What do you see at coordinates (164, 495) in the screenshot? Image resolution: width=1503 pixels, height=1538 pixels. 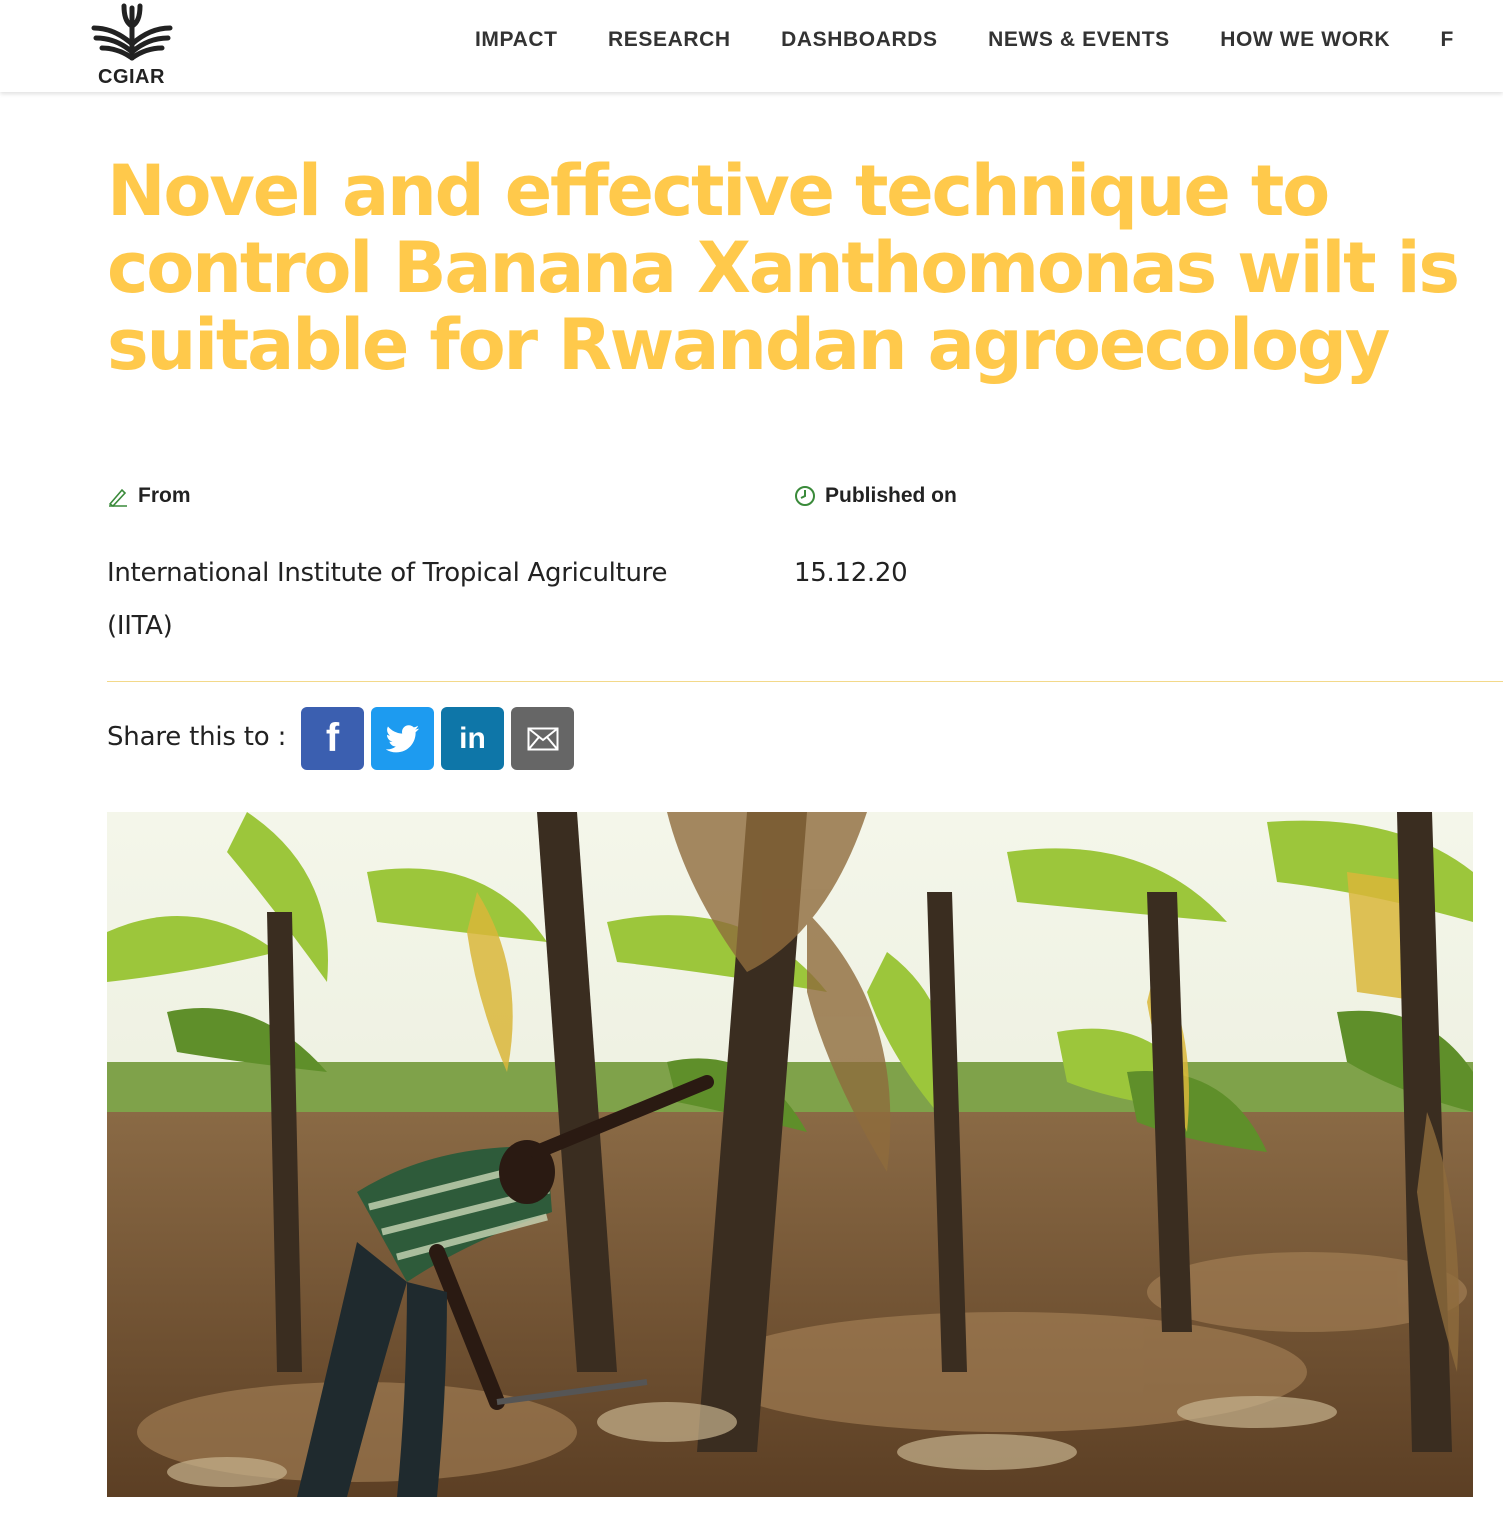 I see `from-label-text: From` at bounding box center [164, 495].